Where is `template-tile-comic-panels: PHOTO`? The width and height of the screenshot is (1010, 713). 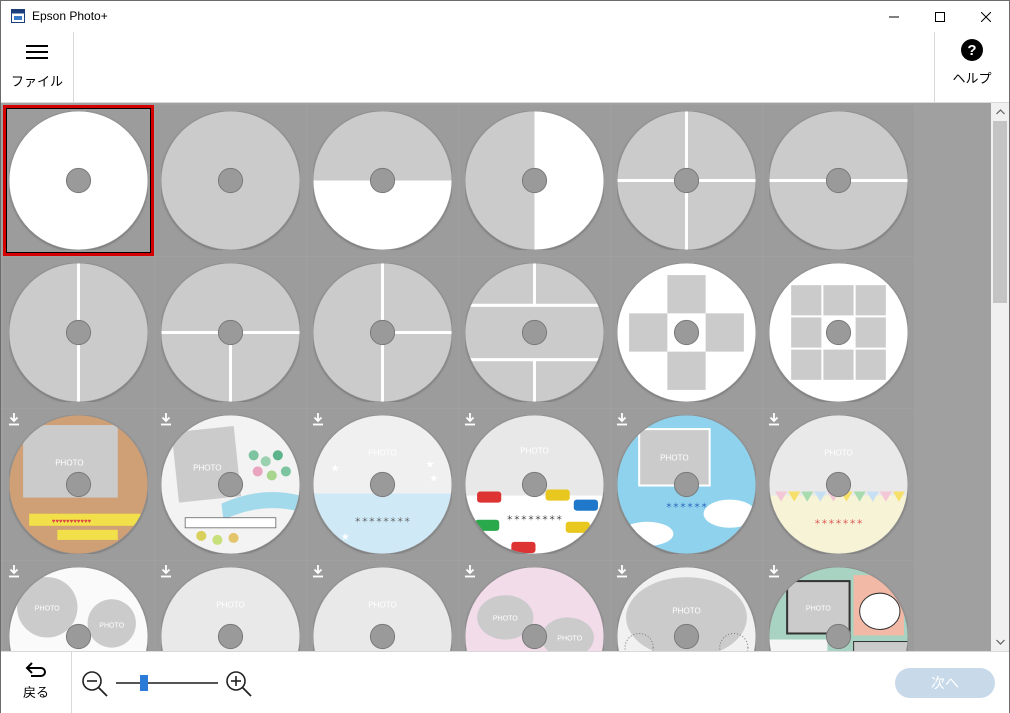
template-tile-comic-panels: PHOTO is located at coordinates (838, 606).